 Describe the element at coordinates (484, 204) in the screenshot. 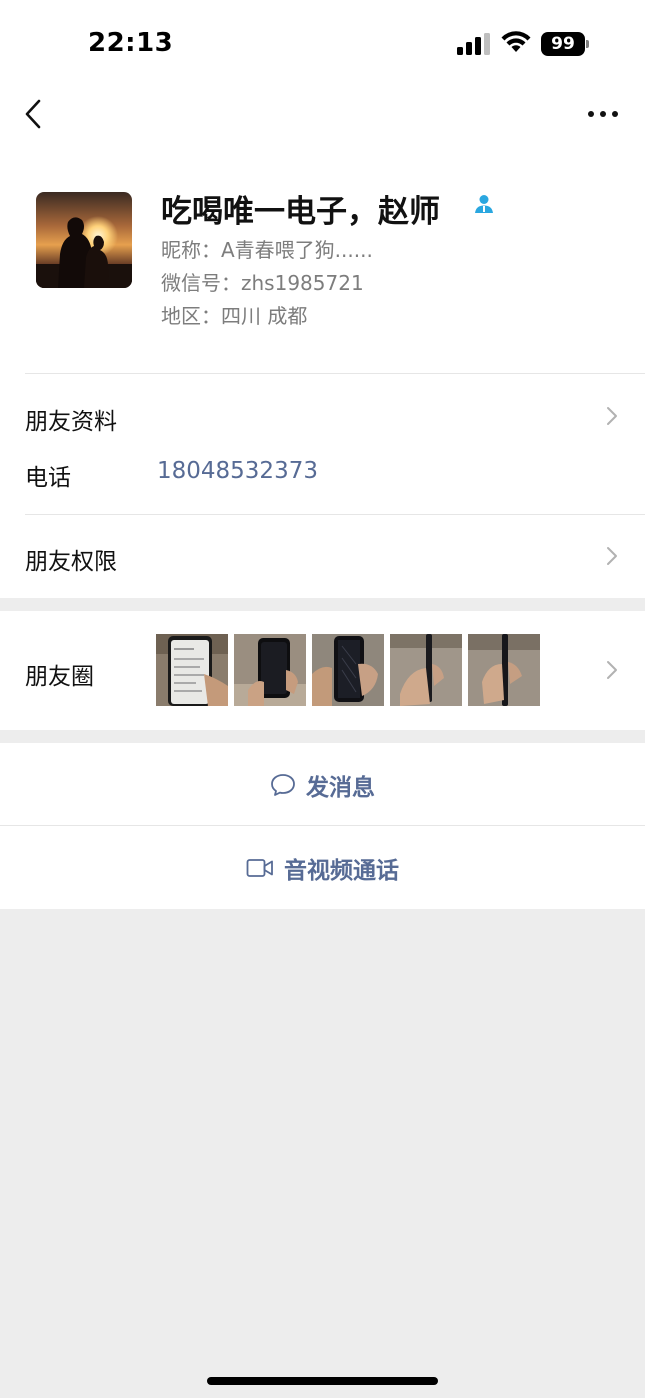

I see `contact-person-icon` at that location.